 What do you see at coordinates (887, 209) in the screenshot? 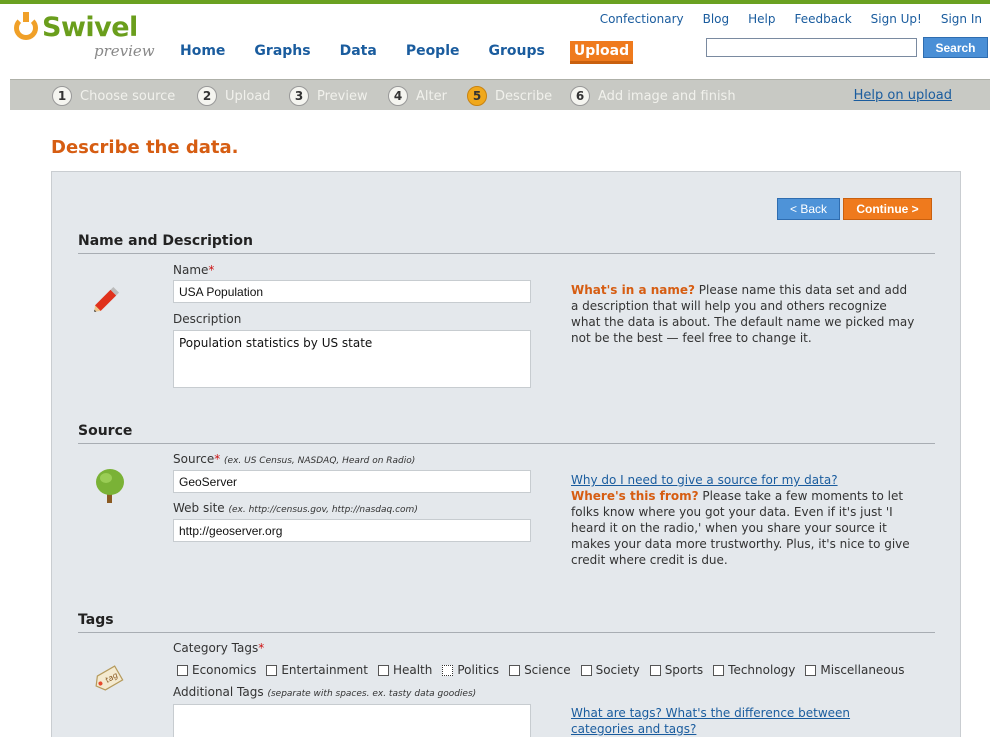
I see `continue-button: Continue >` at bounding box center [887, 209].